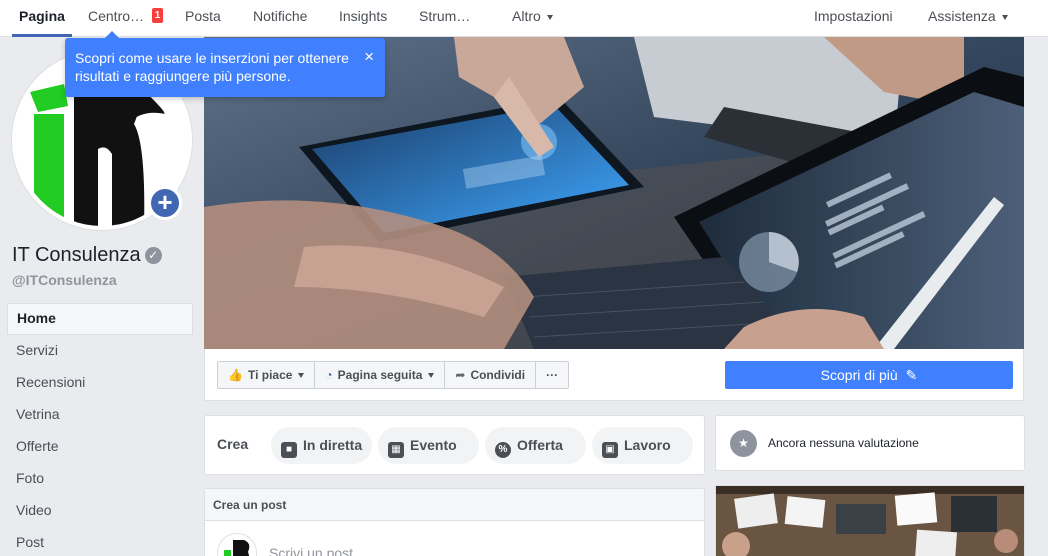 Image resolution: width=1048 pixels, height=556 pixels. What do you see at coordinates (962, 16) in the screenshot?
I see `tab-label: Assistenza` at bounding box center [962, 16].